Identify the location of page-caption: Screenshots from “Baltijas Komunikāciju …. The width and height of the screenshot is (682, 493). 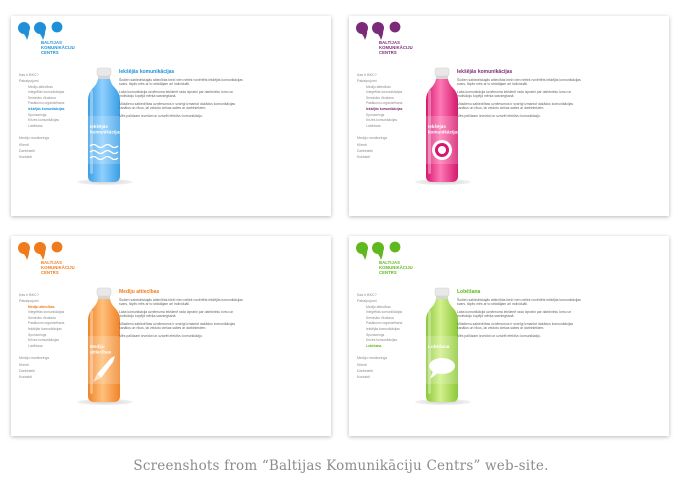
(341, 466).